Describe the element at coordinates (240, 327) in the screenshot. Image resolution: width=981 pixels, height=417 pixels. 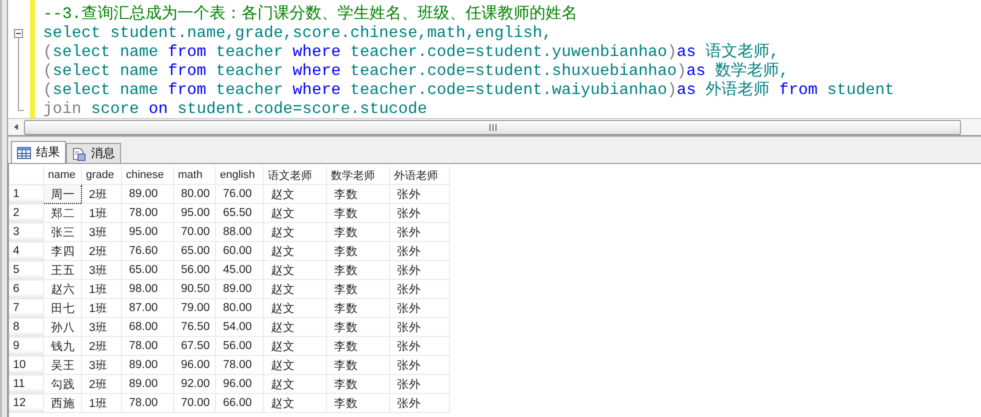
I see `table-cell: 54.00` at that location.